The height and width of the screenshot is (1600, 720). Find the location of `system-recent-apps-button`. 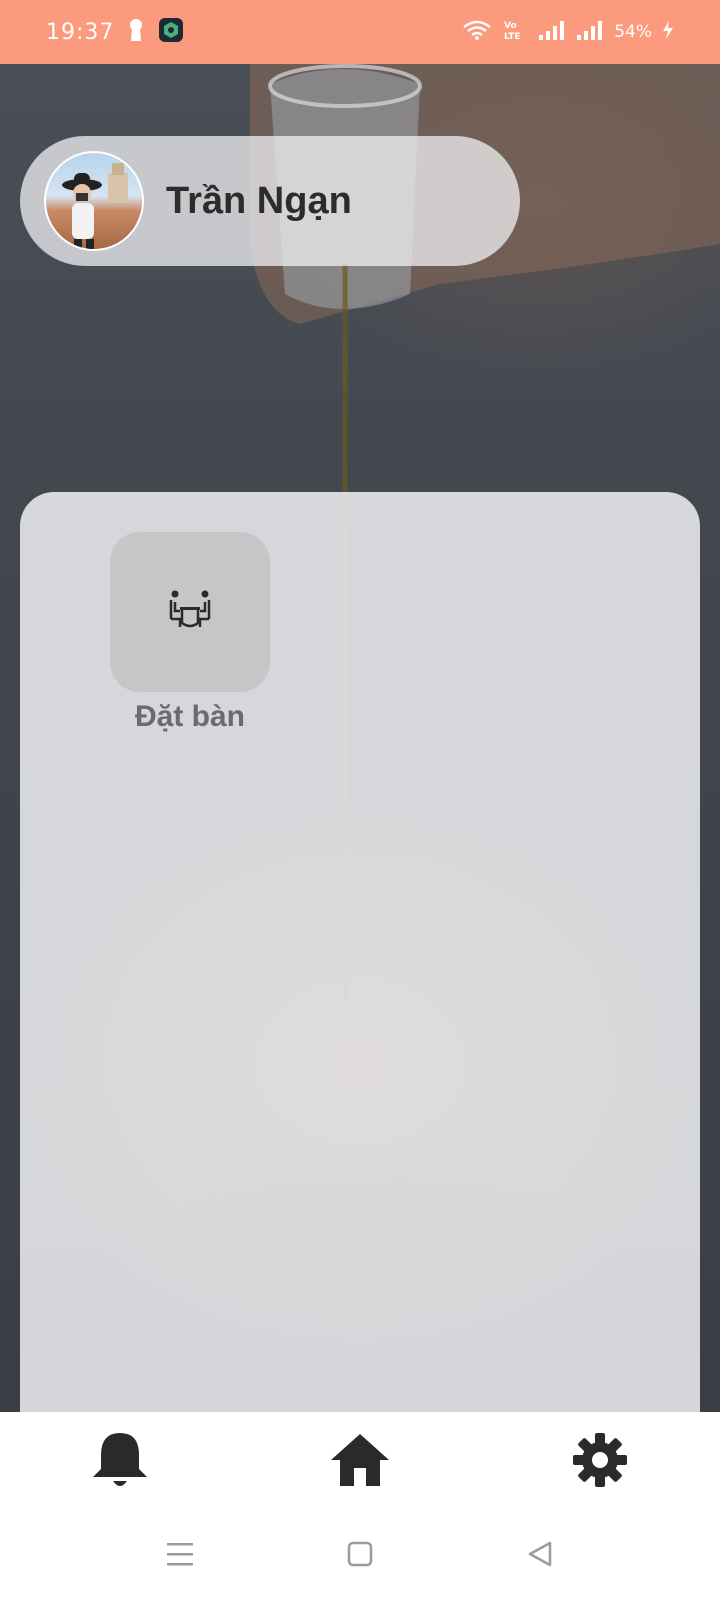

system-recent-apps-button is located at coordinates (180, 1556).